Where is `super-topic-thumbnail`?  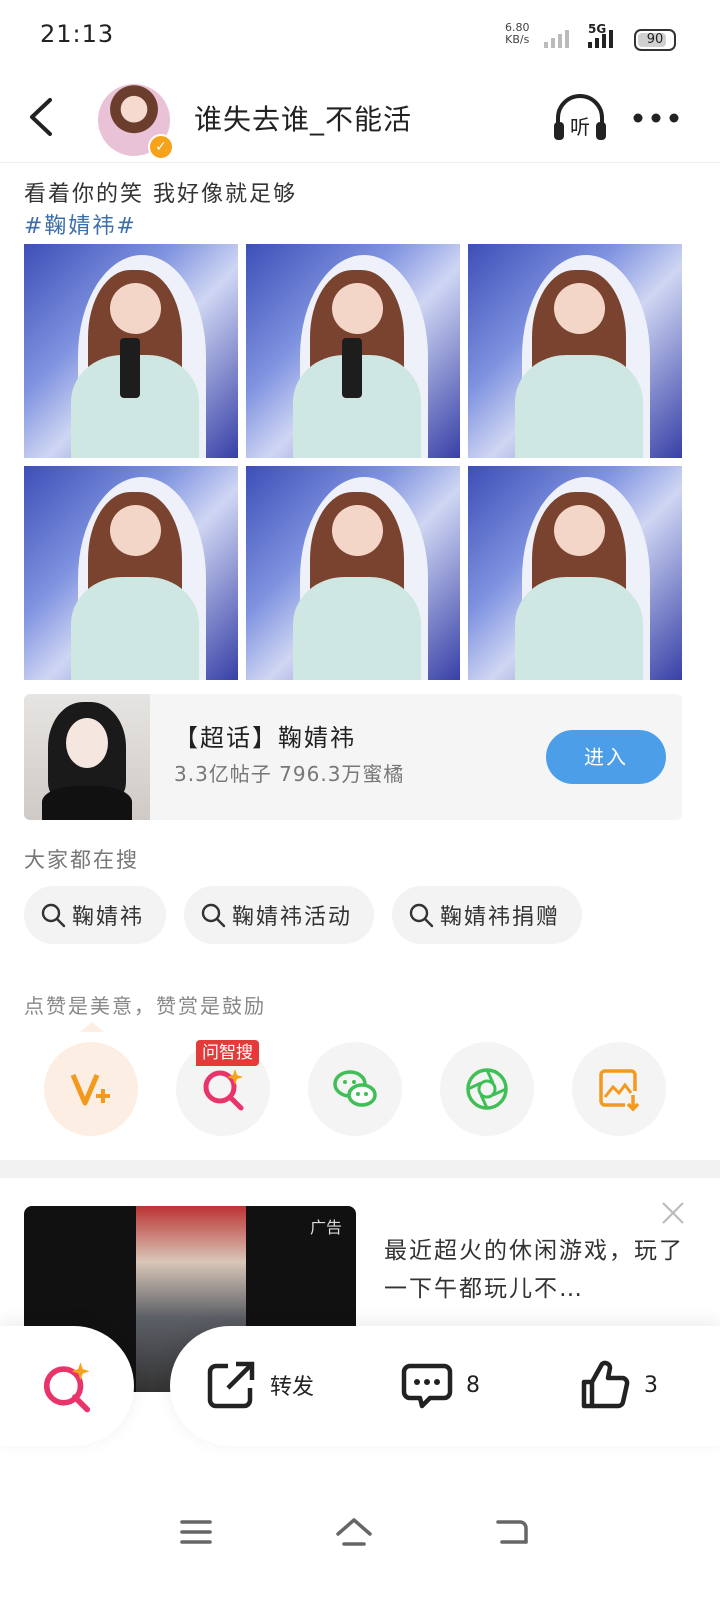
super-topic-thumbnail is located at coordinates (87, 757).